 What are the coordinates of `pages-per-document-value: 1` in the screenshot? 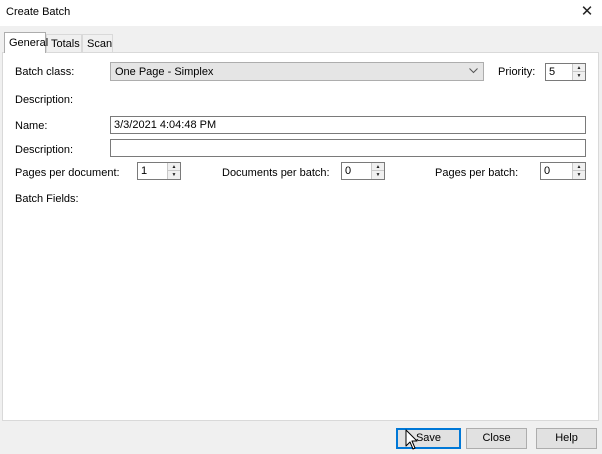 It's located at (144, 171).